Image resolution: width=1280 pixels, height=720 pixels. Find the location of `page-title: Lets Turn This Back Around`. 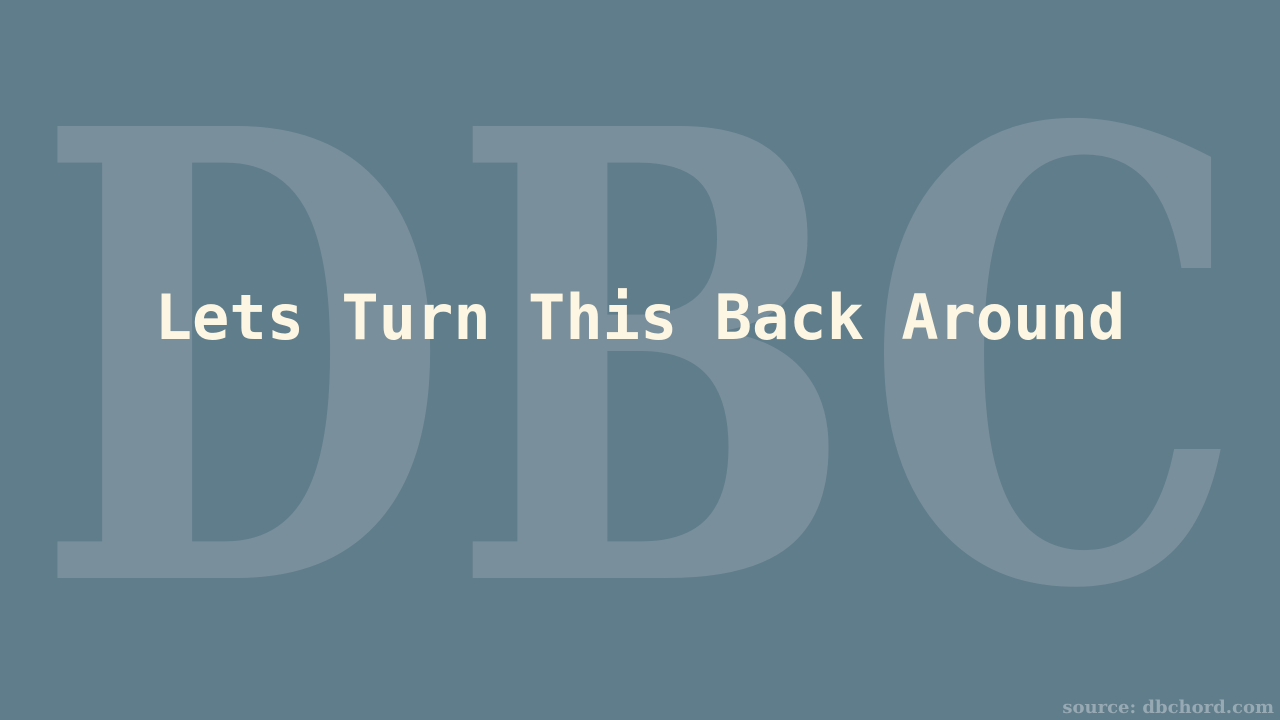

page-title: Lets Turn This Back Around is located at coordinates (640, 317).